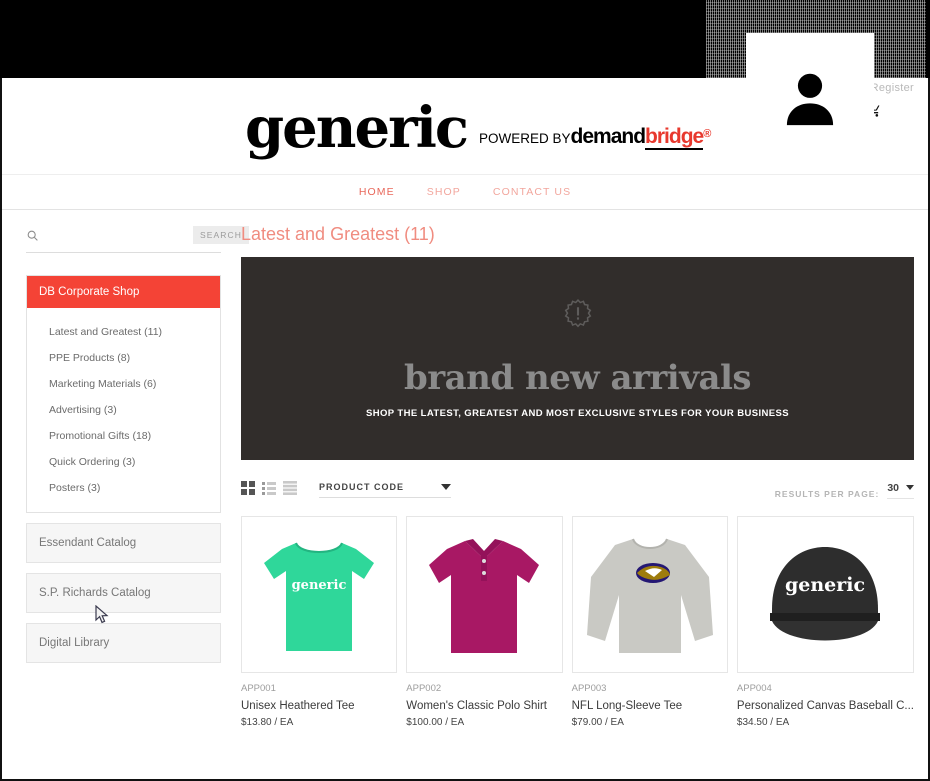  What do you see at coordinates (83, 410) in the screenshot?
I see `sidebar-item-advertising: Advertising (3)` at bounding box center [83, 410].